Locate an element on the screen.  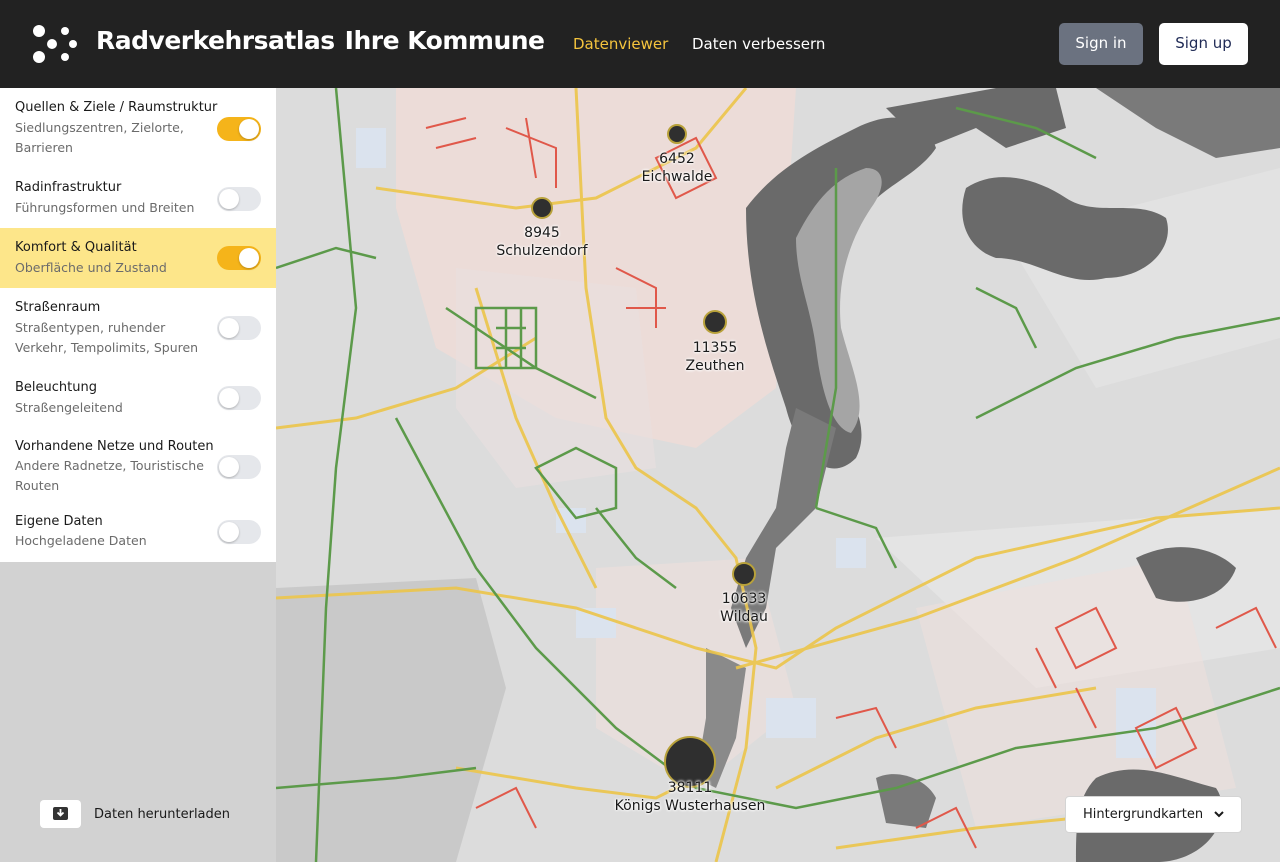
download-icon is located at coordinates (60, 813).